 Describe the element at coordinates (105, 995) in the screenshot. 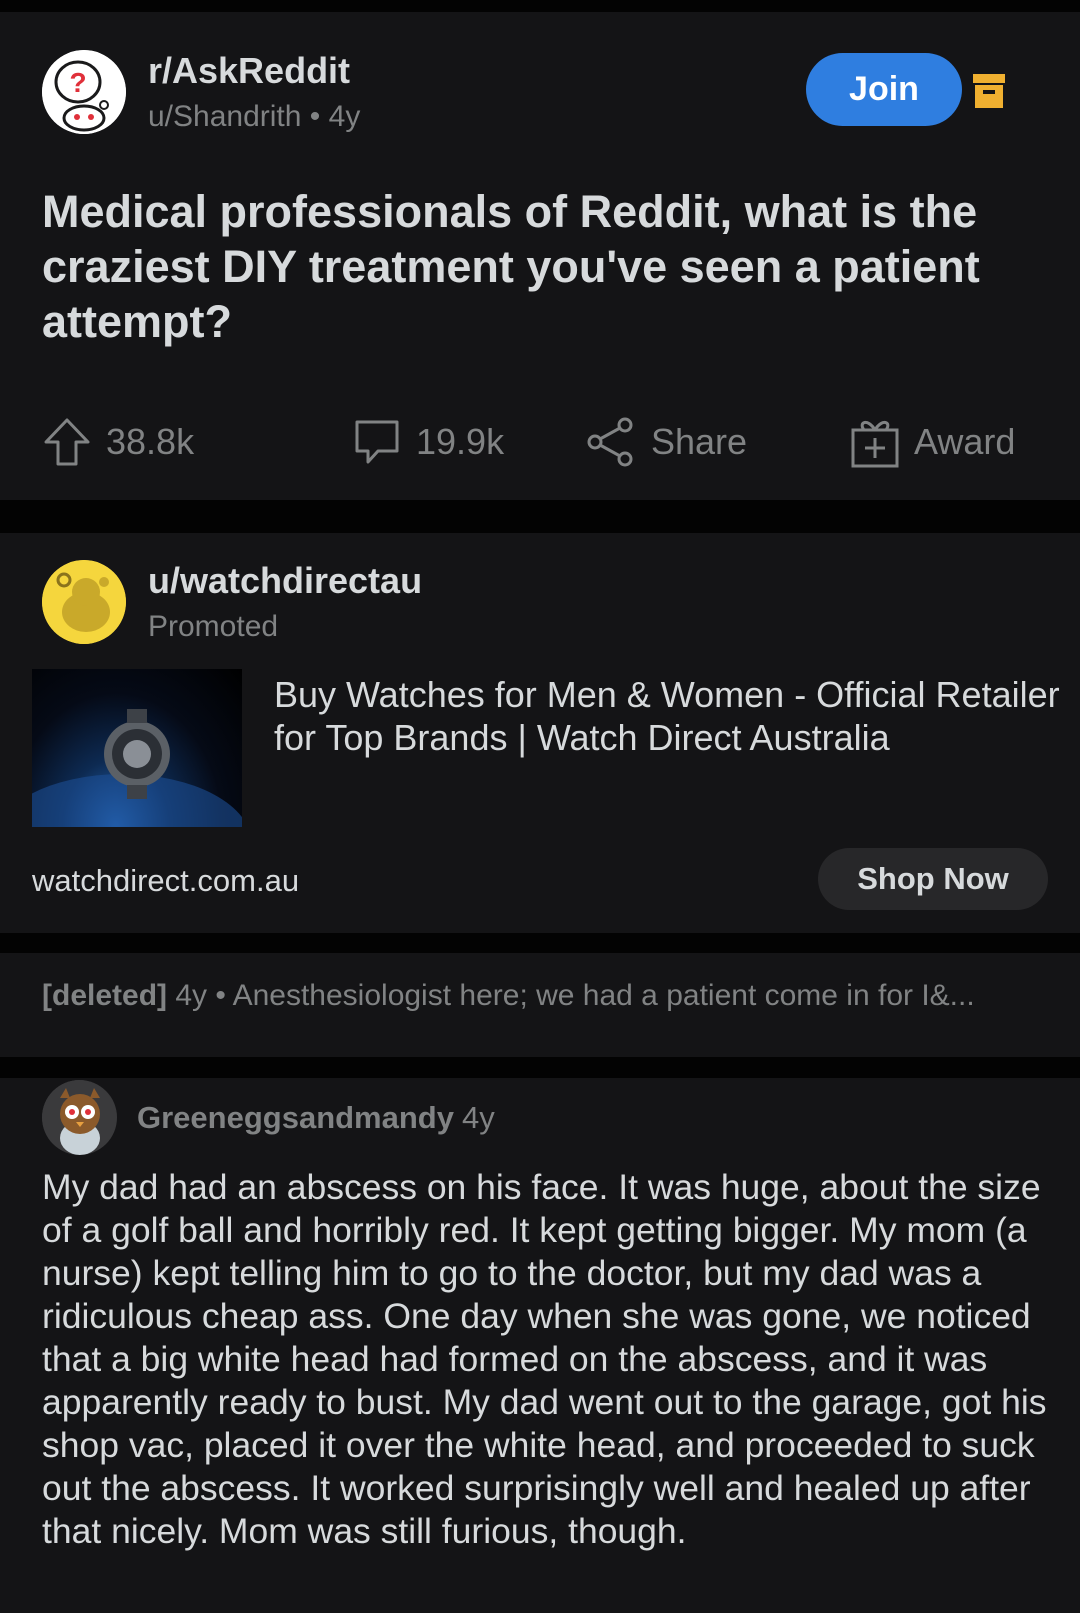

I see `collapsed-comment-author: [deleted]` at that location.